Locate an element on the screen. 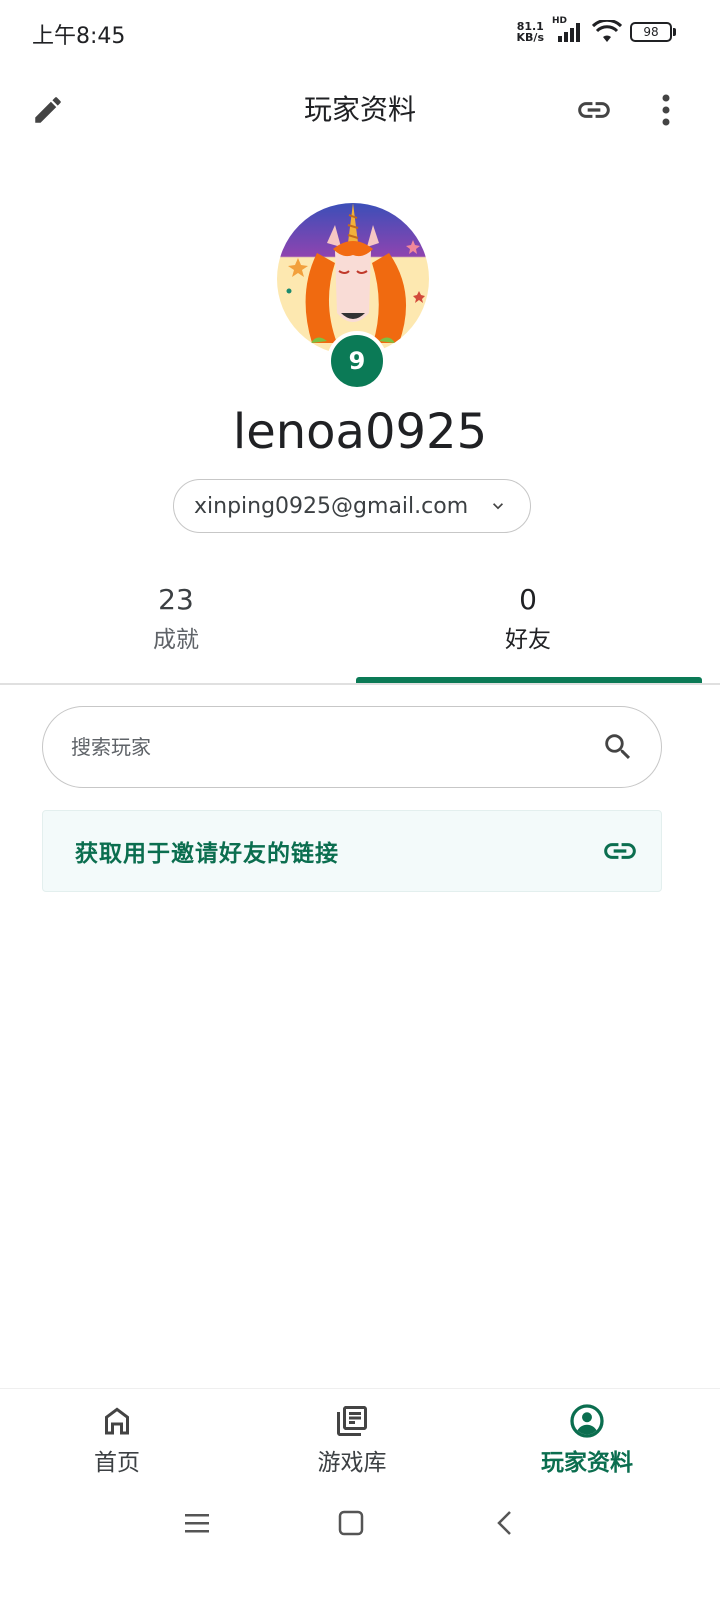 The width and height of the screenshot is (720, 1601). status-time: 上午8:45 is located at coordinates (79, 36).